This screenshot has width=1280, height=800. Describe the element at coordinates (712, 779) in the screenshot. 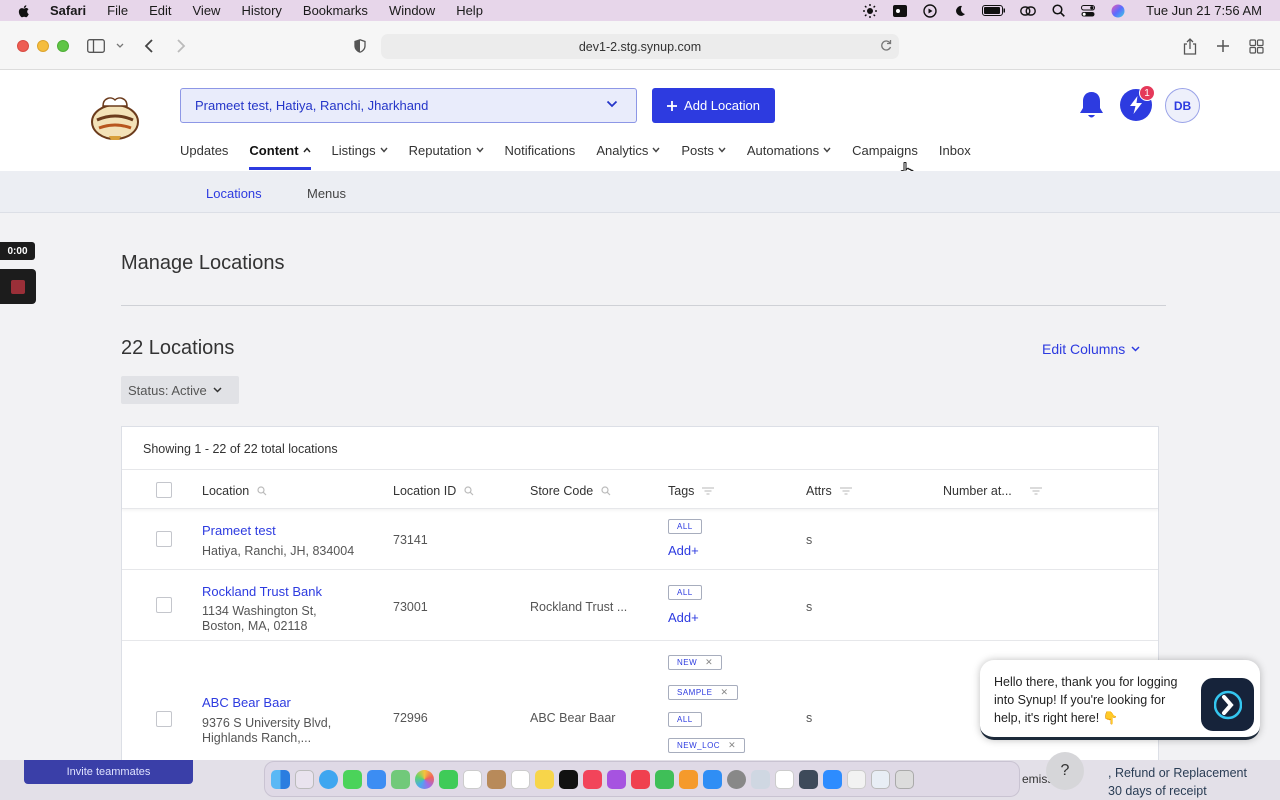

I see `app-store-icon` at that location.